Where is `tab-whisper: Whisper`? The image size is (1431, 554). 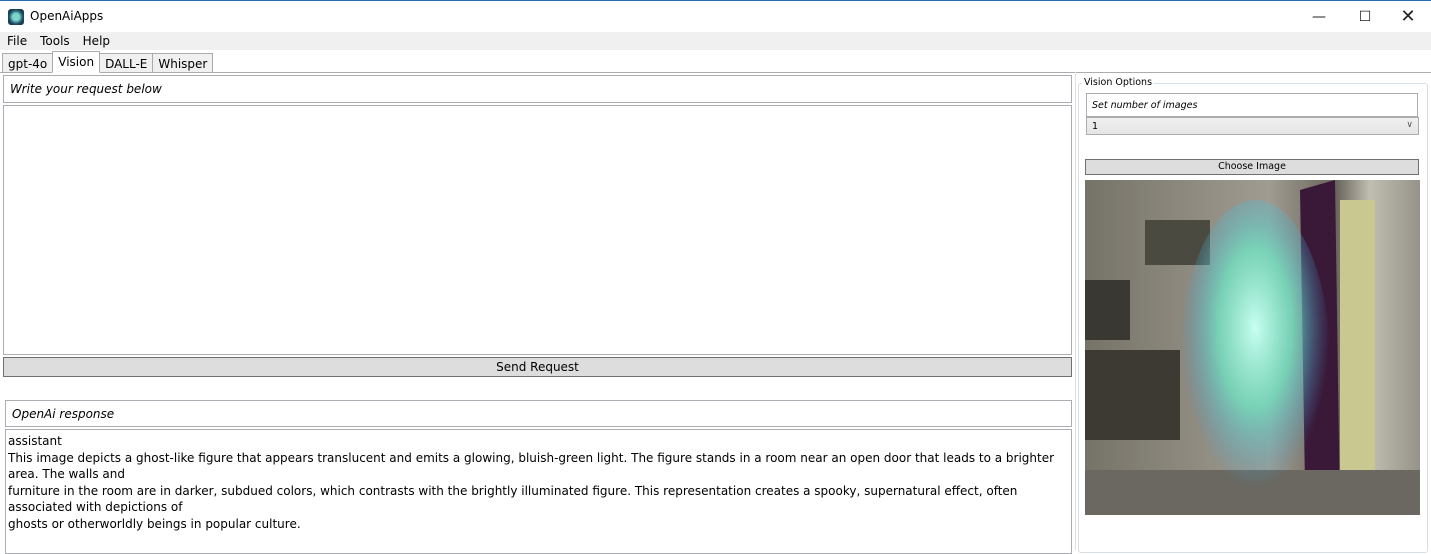
tab-whisper: Whisper is located at coordinates (183, 63).